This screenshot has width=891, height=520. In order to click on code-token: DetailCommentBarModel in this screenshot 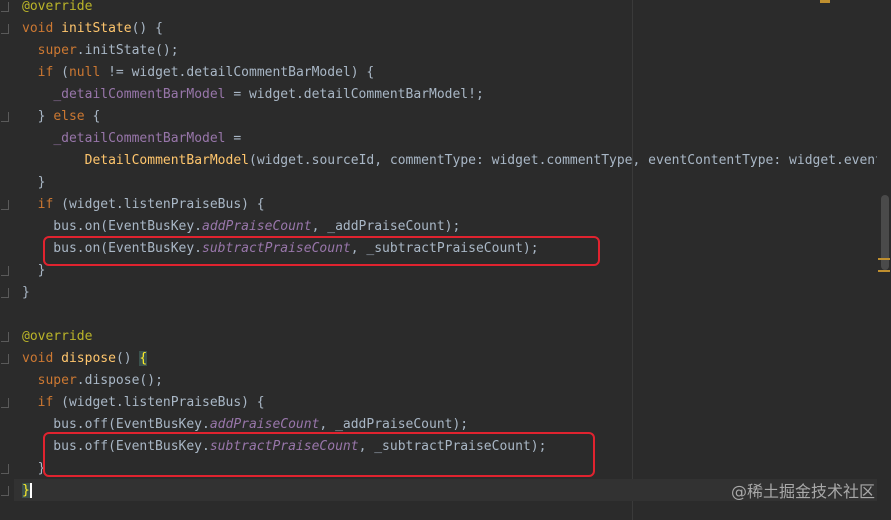, I will do `click(166, 160)`.